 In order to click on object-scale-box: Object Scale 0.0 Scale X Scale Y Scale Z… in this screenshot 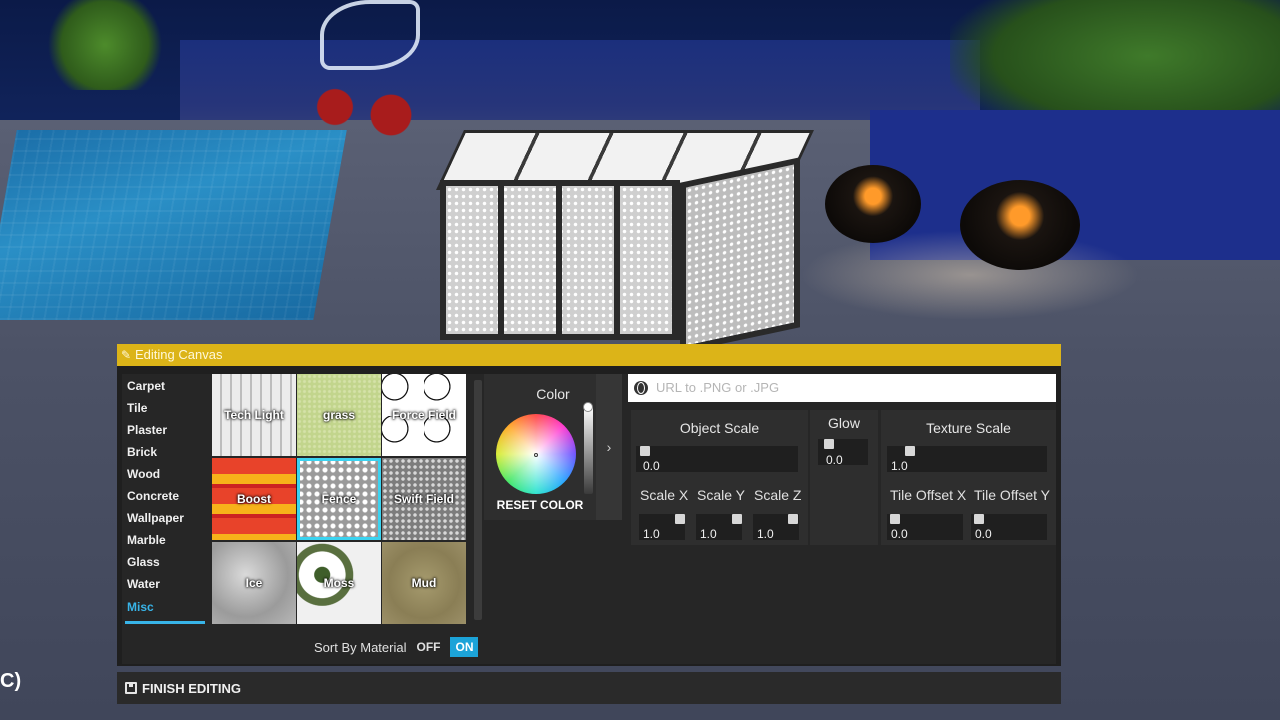, I will do `click(719, 477)`.